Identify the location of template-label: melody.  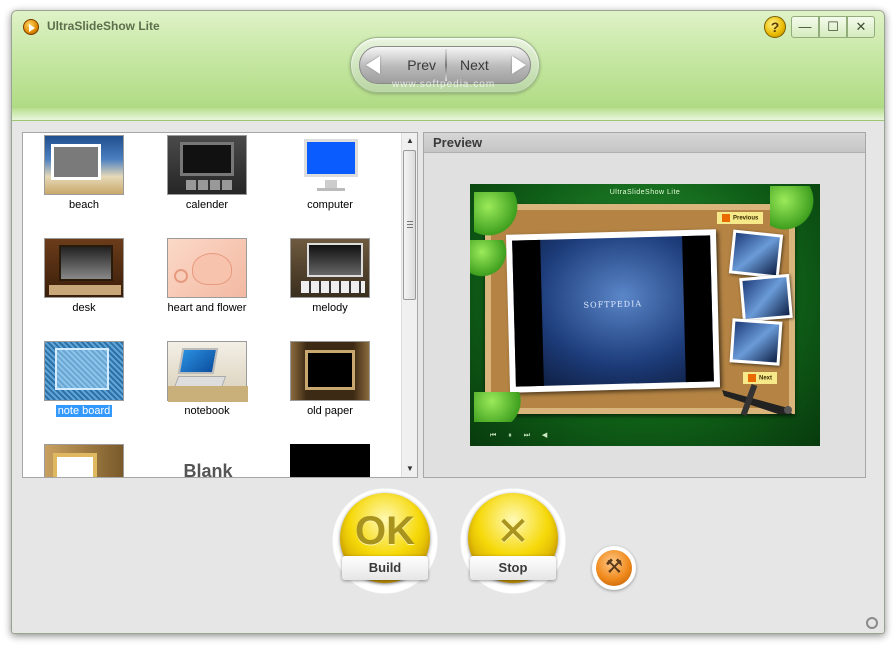
(330, 308).